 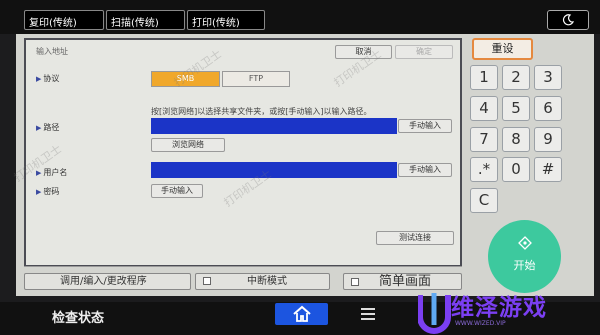 I want to click on path-input, so click(x=274, y=126).